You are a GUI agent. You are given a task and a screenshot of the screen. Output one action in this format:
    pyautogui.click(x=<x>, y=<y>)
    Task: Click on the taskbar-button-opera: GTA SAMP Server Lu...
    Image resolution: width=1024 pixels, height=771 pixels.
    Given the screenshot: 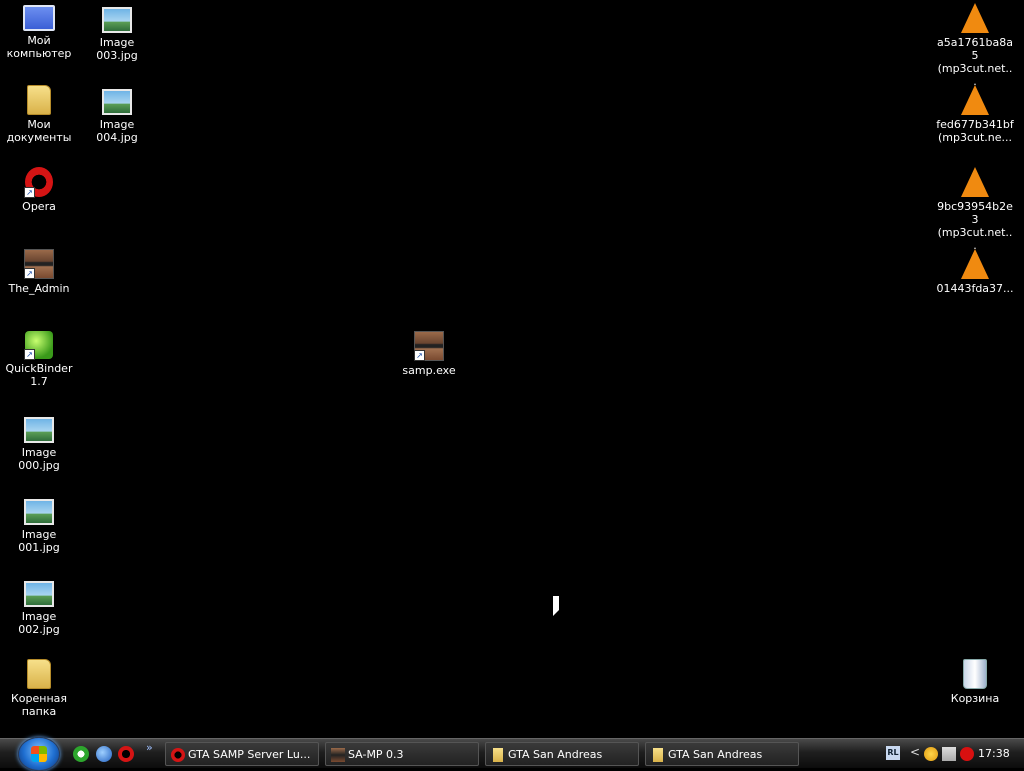 What is the action you would take?
    pyautogui.click(x=242, y=754)
    